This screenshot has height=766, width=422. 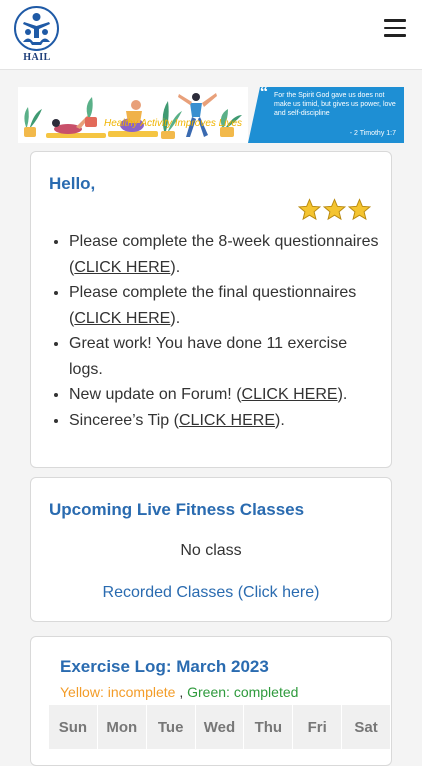 What do you see at coordinates (124, 420) in the screenshot?
I see `notice-text: Sinceree’s Tip (` at bounding box center [124, 420].